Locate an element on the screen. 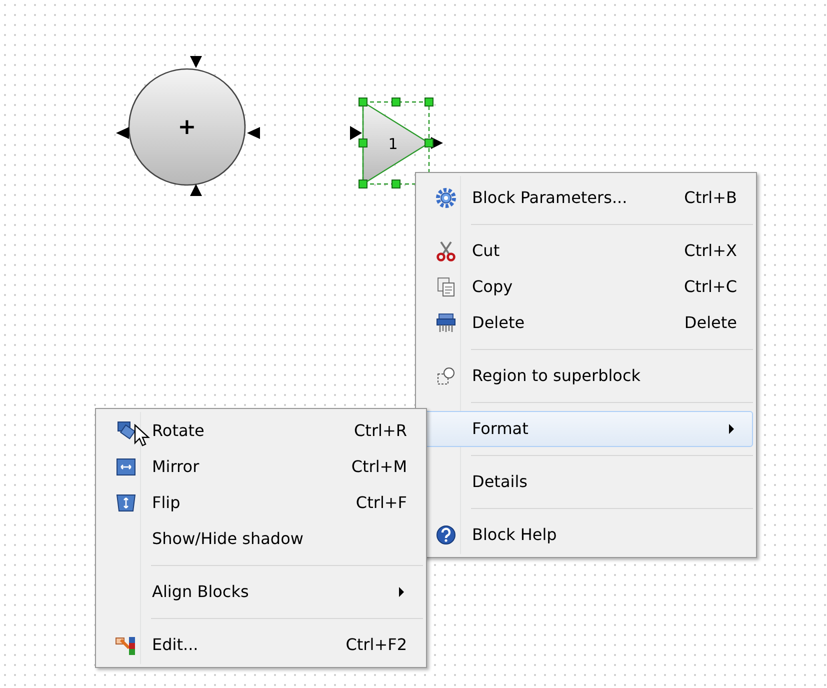  block-label: + is located at coordinates (187, 127).